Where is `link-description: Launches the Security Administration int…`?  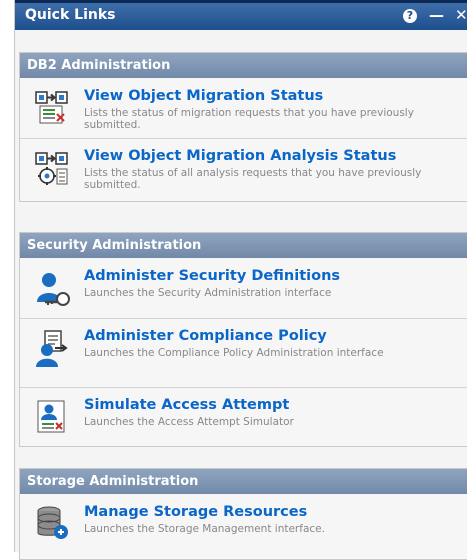 link-description: Launches the Security Administration int… is located at coordinates (208, 293).